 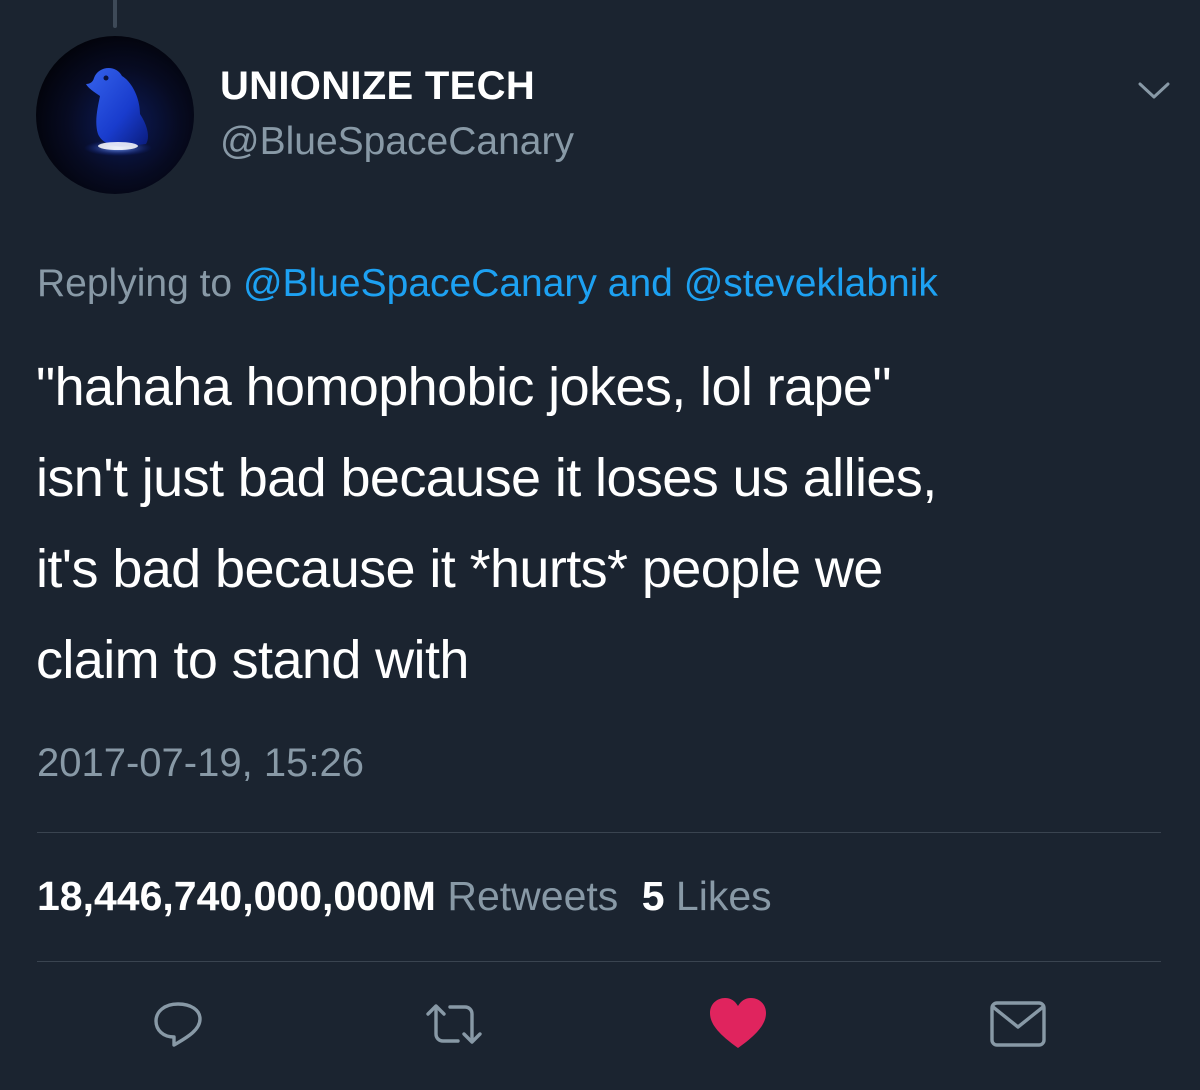 What do you see at coordinates (599, 832) in the screenshot?
I see `divider-top` at bounding box center [599, 832].